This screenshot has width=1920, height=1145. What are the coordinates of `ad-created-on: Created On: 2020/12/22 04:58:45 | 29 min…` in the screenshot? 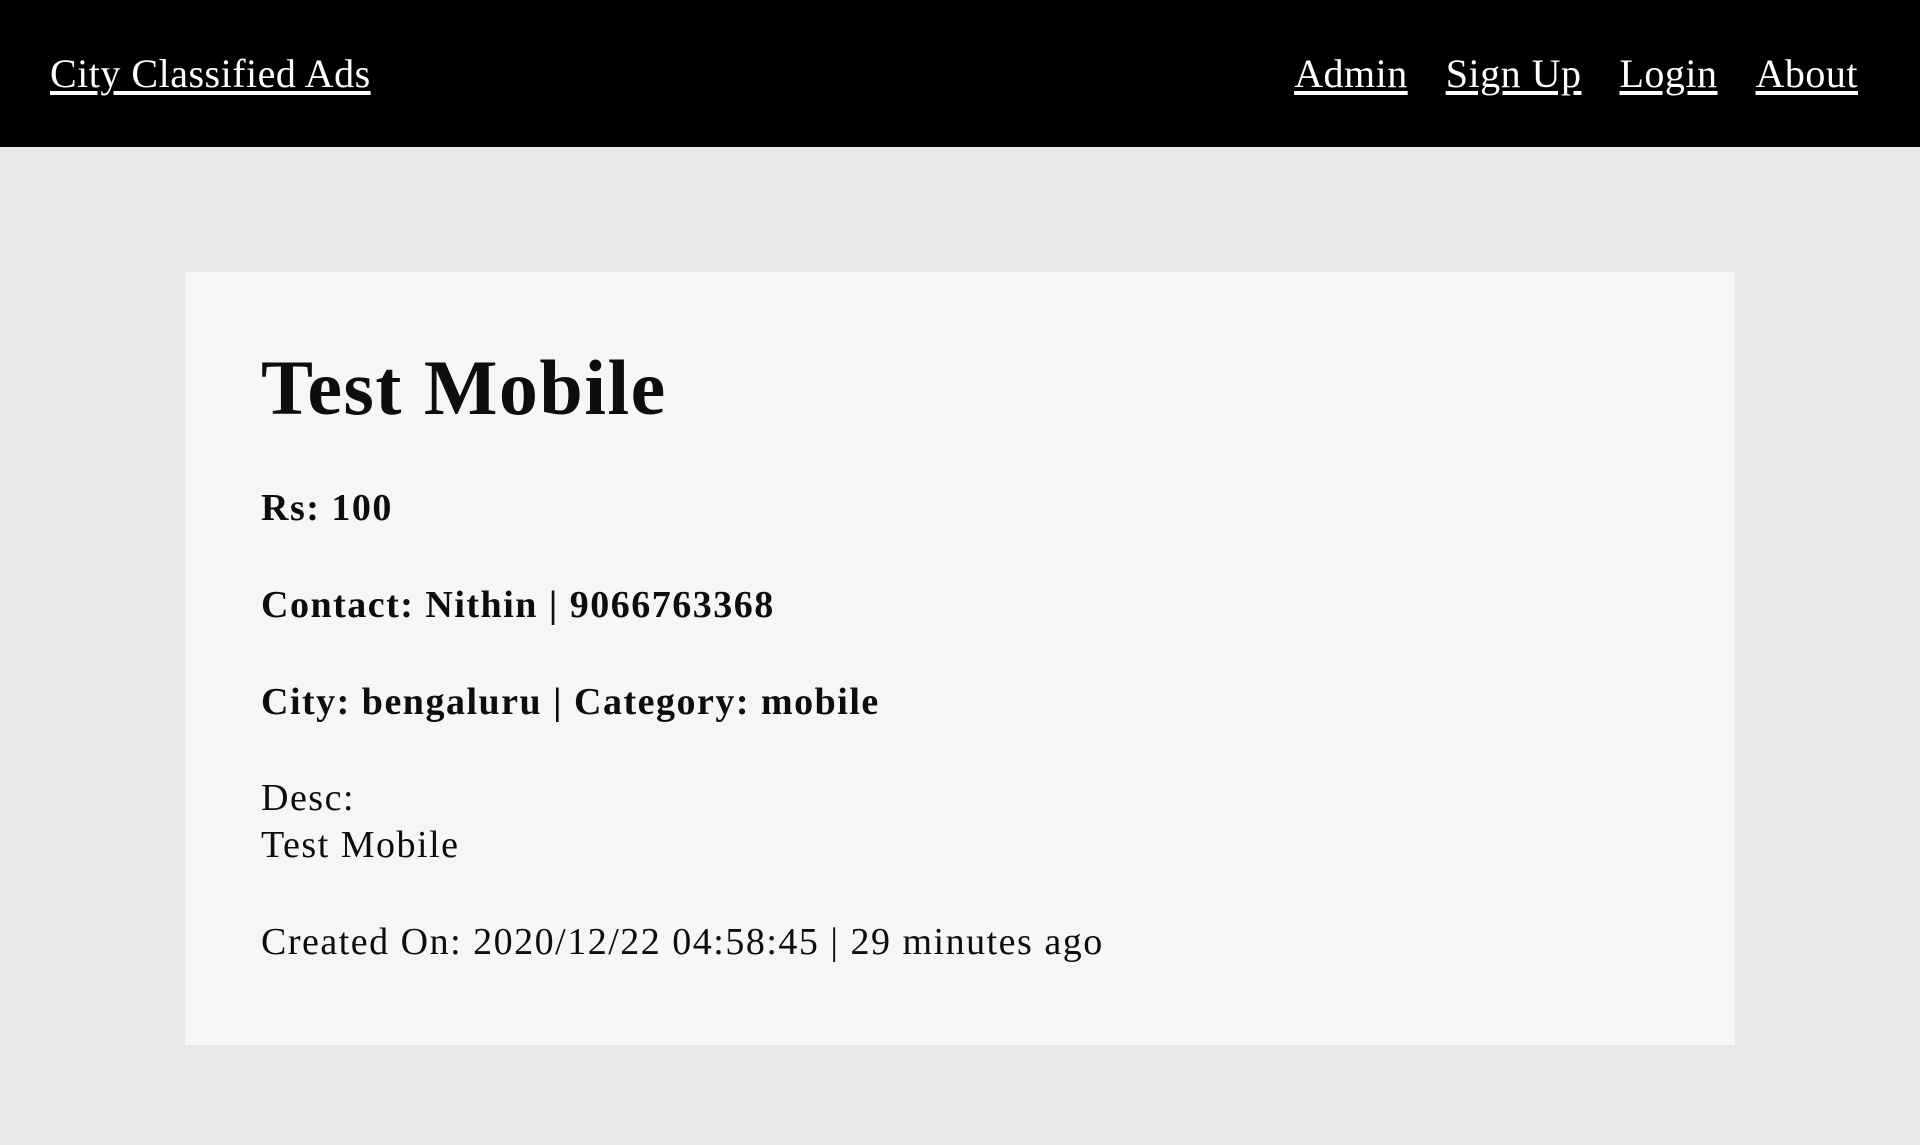 It's located at (682, 942).